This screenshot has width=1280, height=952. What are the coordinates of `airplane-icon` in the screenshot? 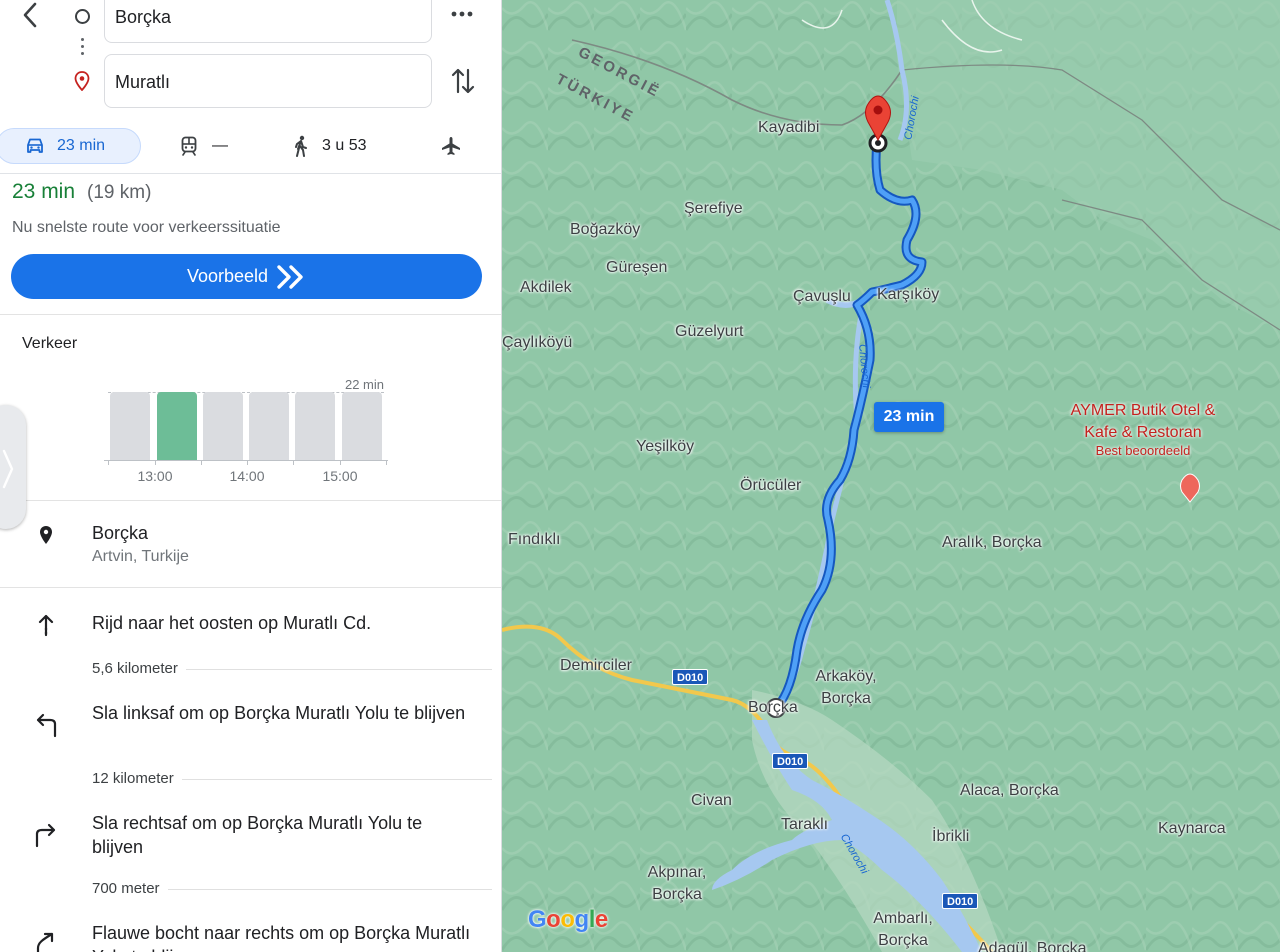 It's located at (451, 146).